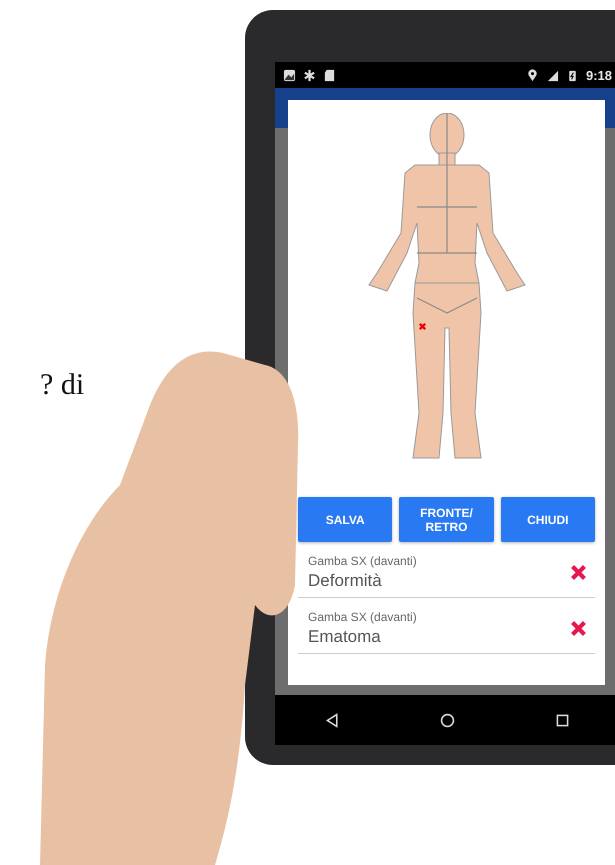  Describe the element at coordinates (345, 581) in the screenshot. I see `finding-text: Deformità` at that location.